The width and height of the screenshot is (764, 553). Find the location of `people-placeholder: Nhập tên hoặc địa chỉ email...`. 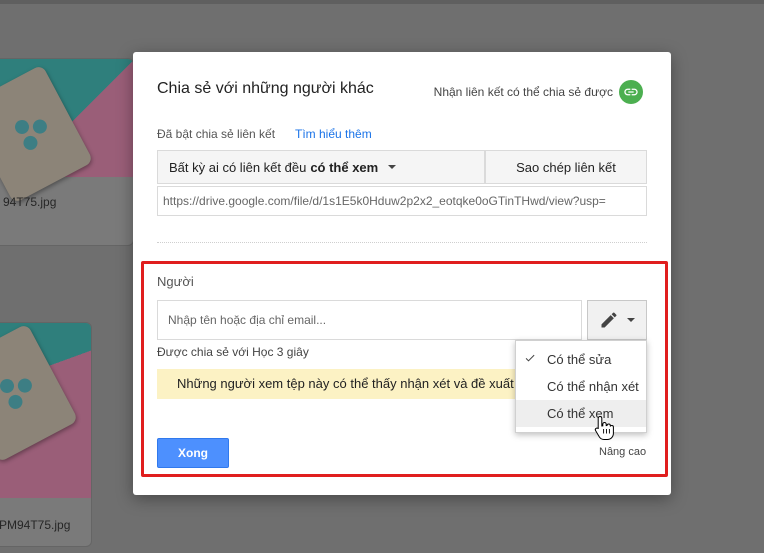

people-placeholder: Nhập tên hoặc địa chỉ email... is located at coordinates (247, 320).